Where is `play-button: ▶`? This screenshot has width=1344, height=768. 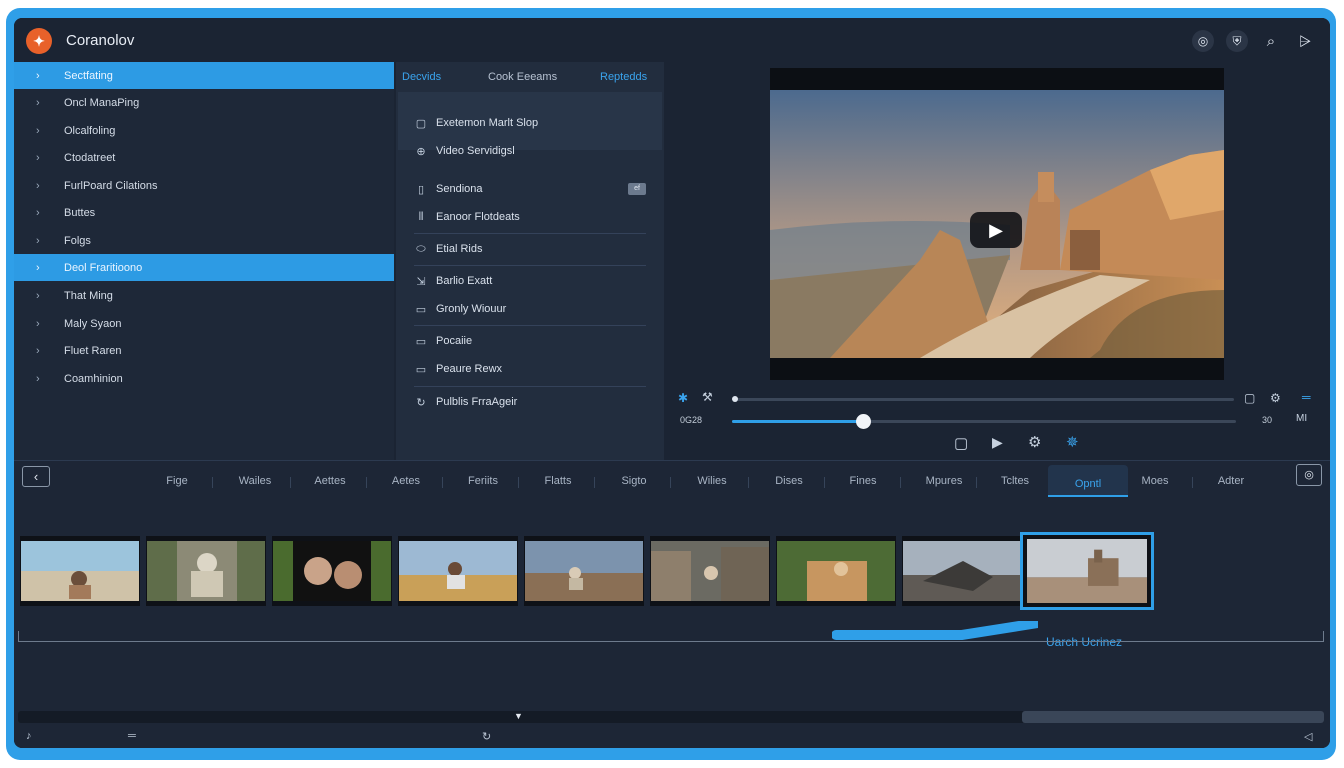 play-button: ▶ is located at coordinates (996, 230).